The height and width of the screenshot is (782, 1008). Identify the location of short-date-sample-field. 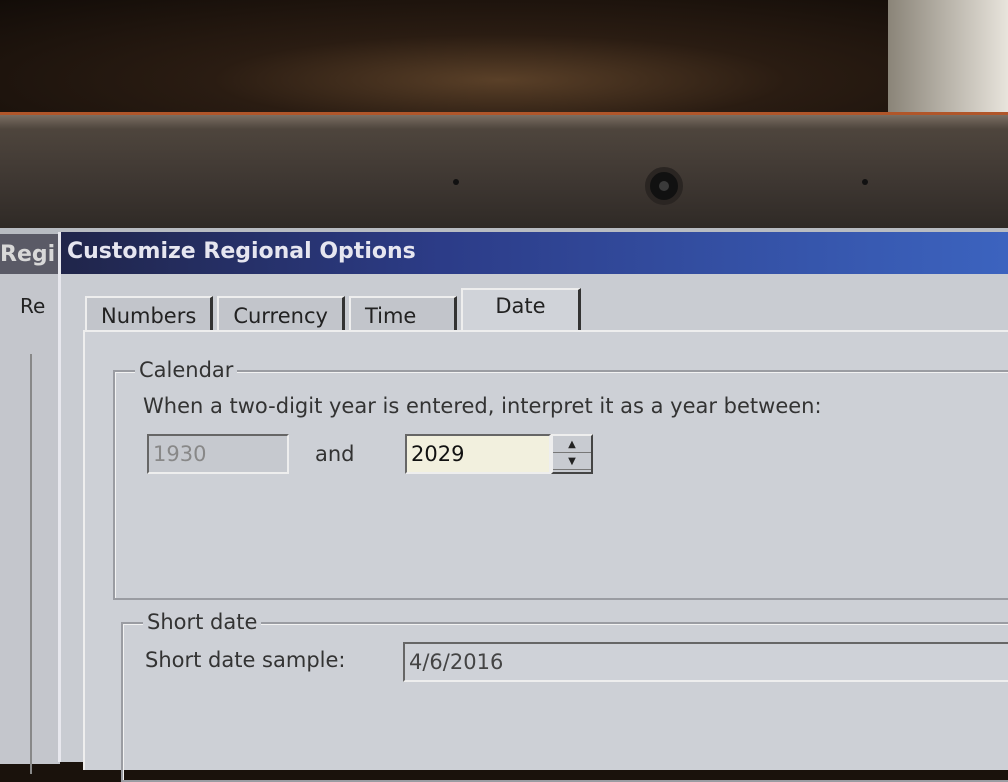
(705, 662).